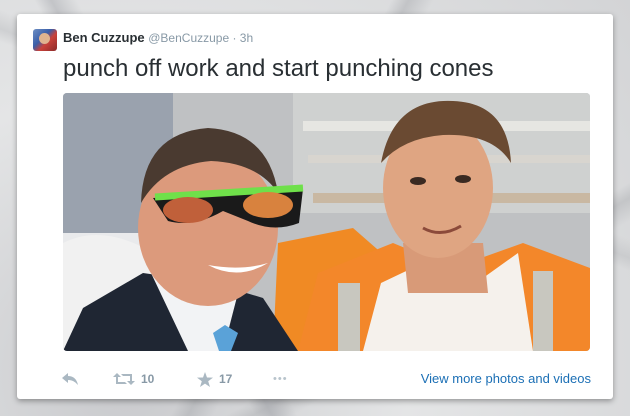  I want to click on favorite-action: 17, so click(214, 379).